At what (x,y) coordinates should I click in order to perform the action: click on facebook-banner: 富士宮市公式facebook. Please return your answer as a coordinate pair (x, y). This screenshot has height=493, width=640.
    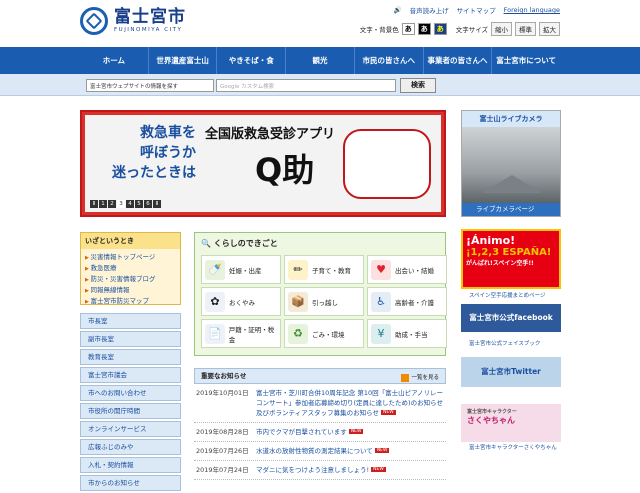
    Looking at the image, I should click on (511, 318).